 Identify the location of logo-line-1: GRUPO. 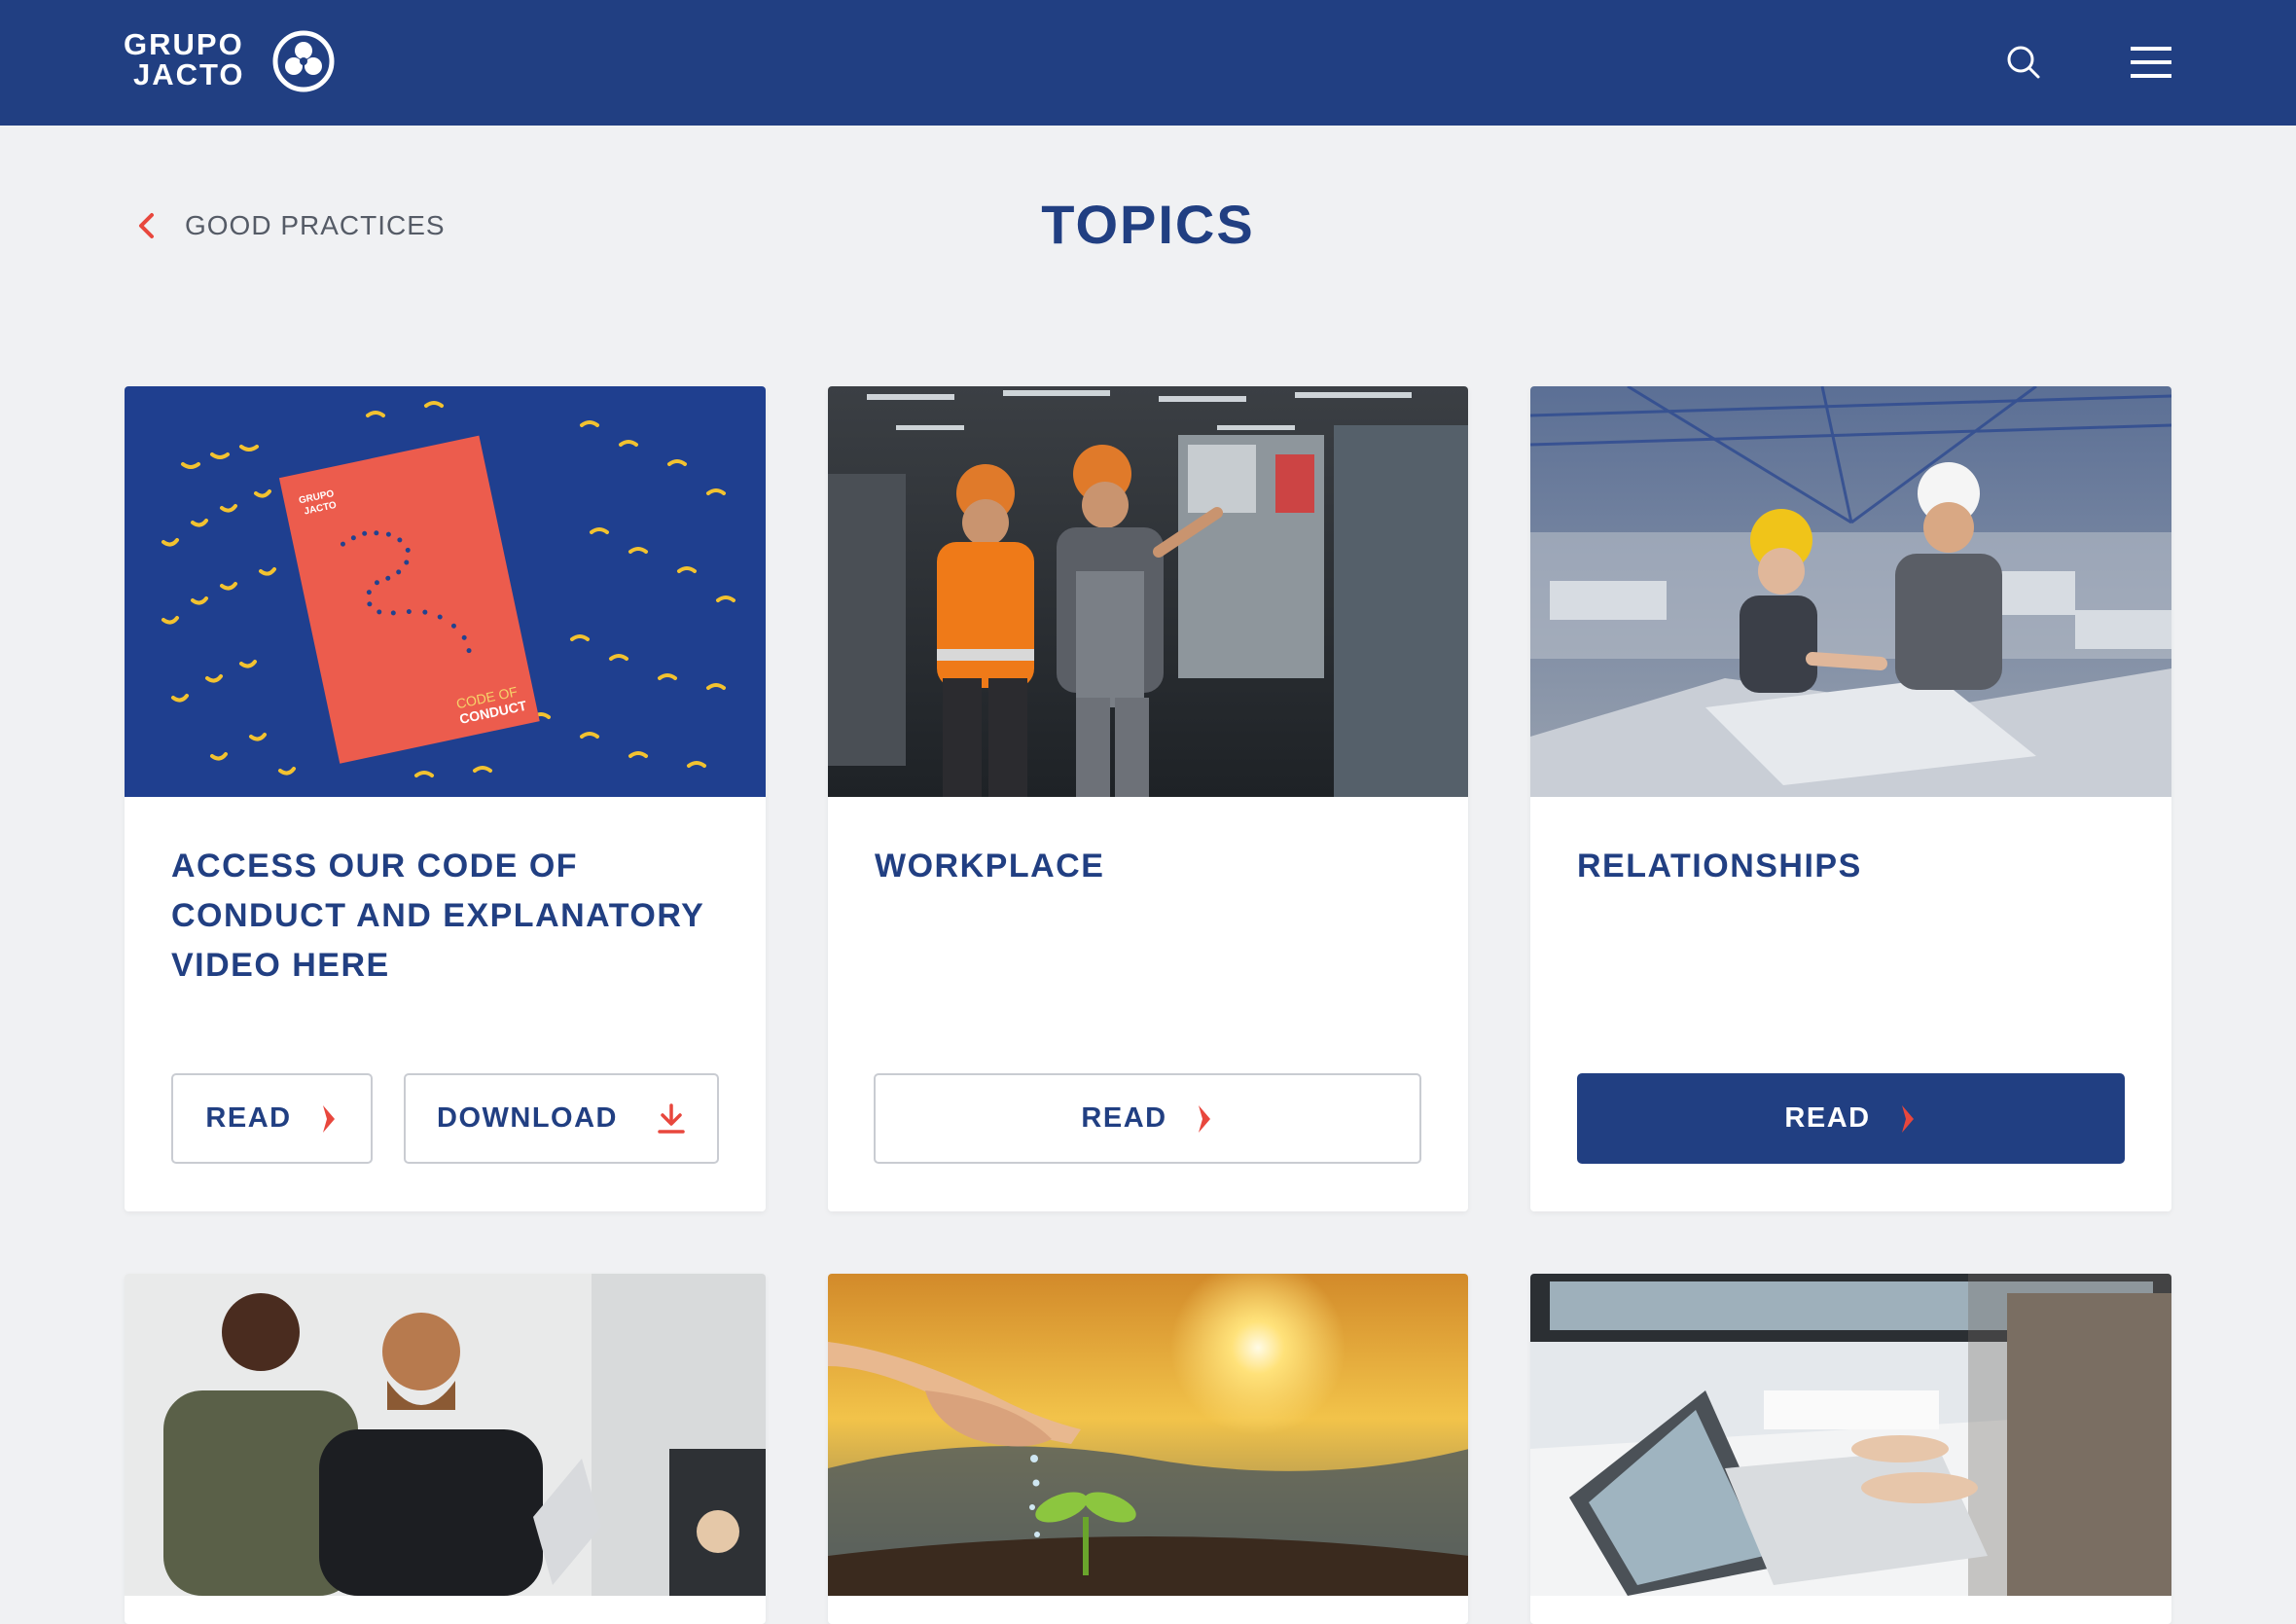
(184, 44).